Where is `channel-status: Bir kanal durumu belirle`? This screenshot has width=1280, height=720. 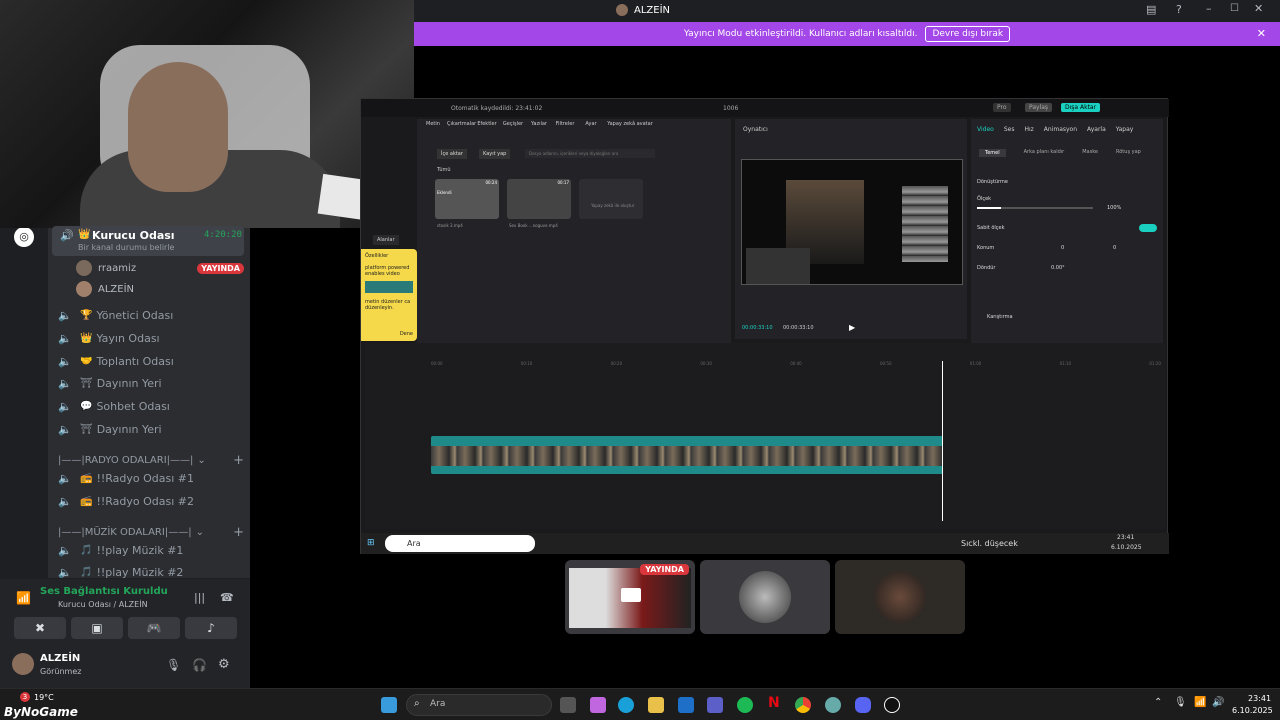 channel-status: Bir kanal durumu belirle is located at coordinates (126, 247).